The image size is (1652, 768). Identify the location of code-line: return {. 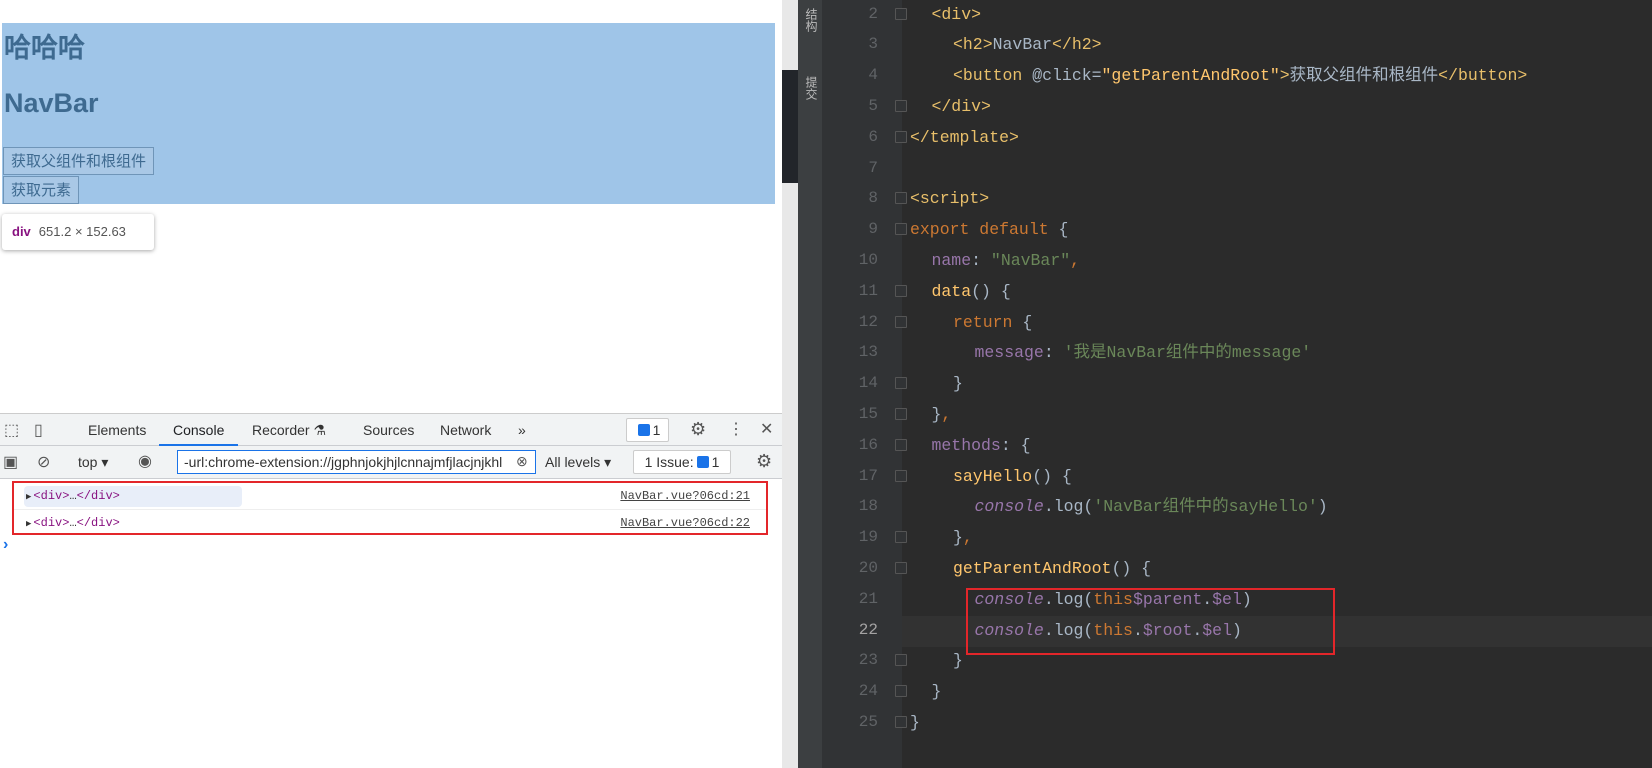
(992, 322).